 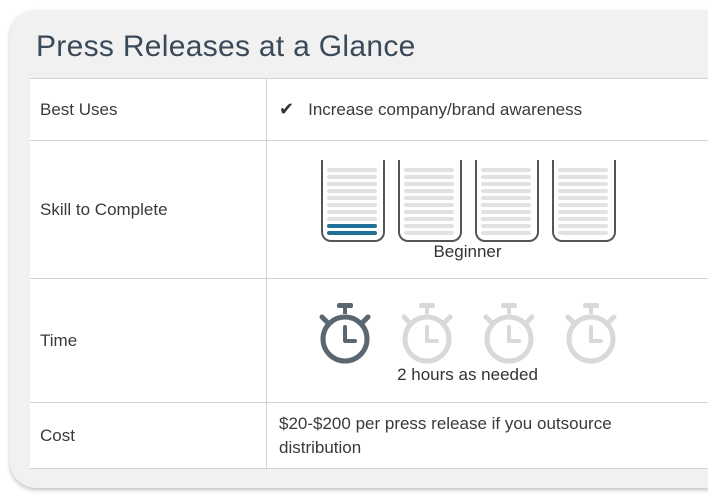 I want to click on best-uses-text: Increase company/brand awareness, so click(x=445, y=109).